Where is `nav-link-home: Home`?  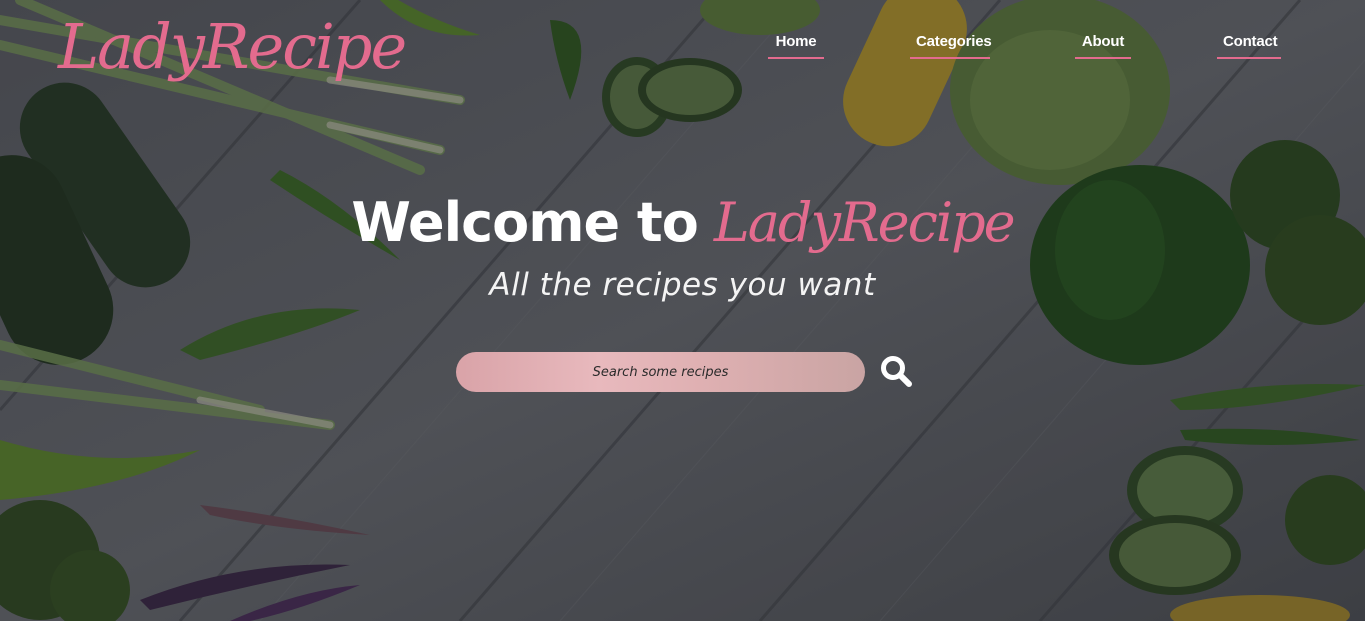 nav-link-home: Home is located at coordinates (796, 42).